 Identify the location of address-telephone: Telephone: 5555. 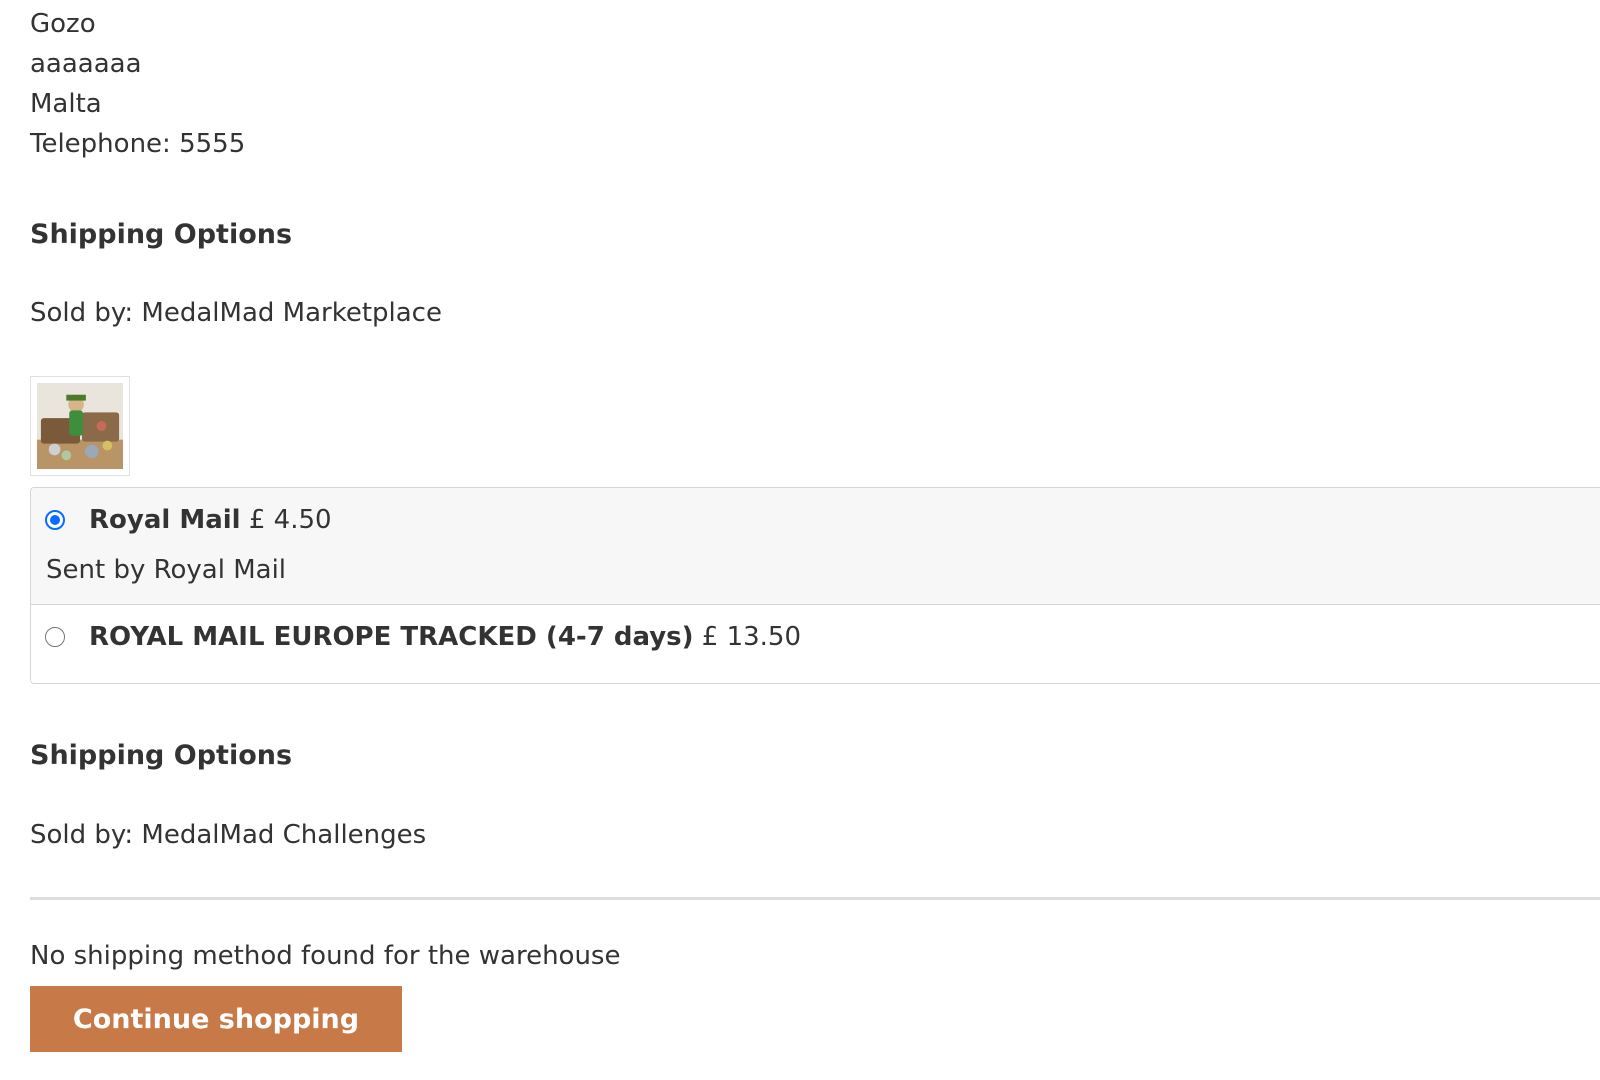
(138, 144).